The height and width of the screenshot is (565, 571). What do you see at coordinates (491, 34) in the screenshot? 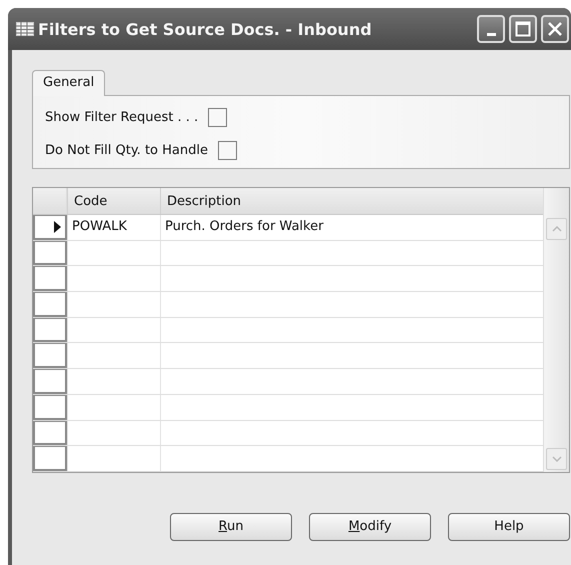
I see `minimize-icon` at bounding box center [491, 34].